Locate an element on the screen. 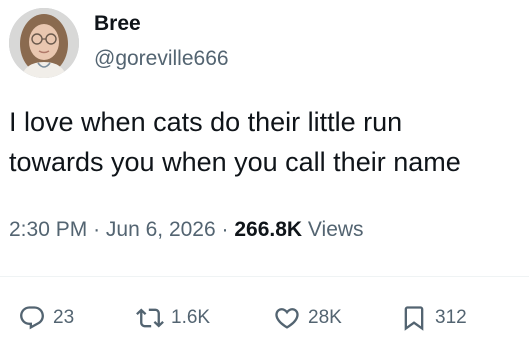 The image size is (529, 344). action-bar: 23 1.6K 28K 312 is located at coordinates (264, 318).